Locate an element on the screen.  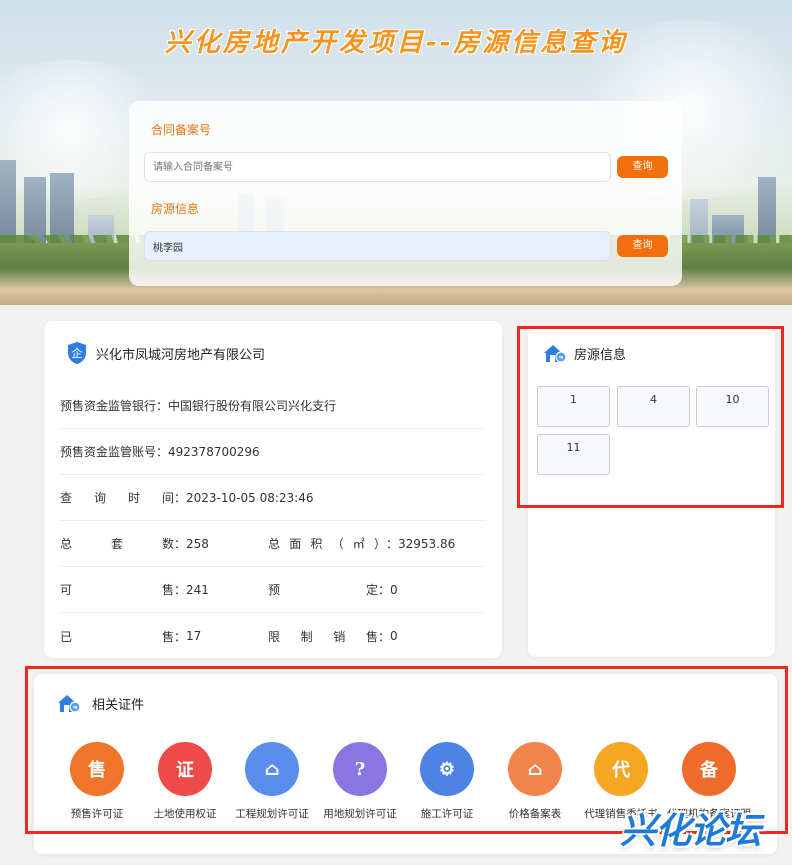
reserved-pair: 预 定 ： 0 is located at coordinates (333, 589).